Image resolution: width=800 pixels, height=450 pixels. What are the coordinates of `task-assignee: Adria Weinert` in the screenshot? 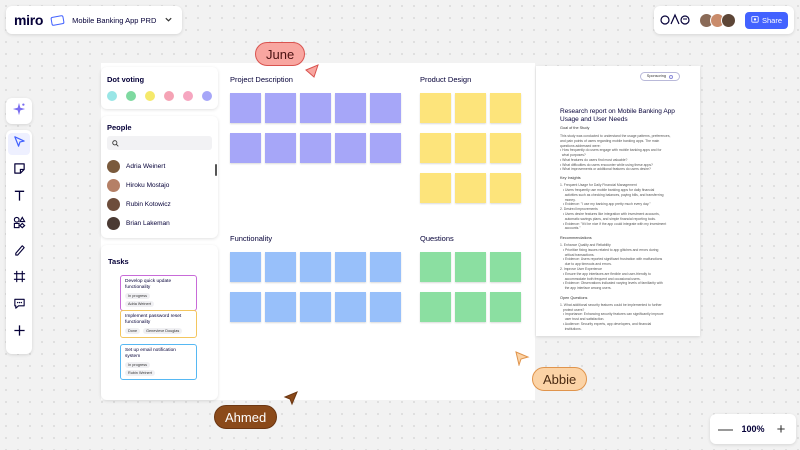 It's located at (139, 304).